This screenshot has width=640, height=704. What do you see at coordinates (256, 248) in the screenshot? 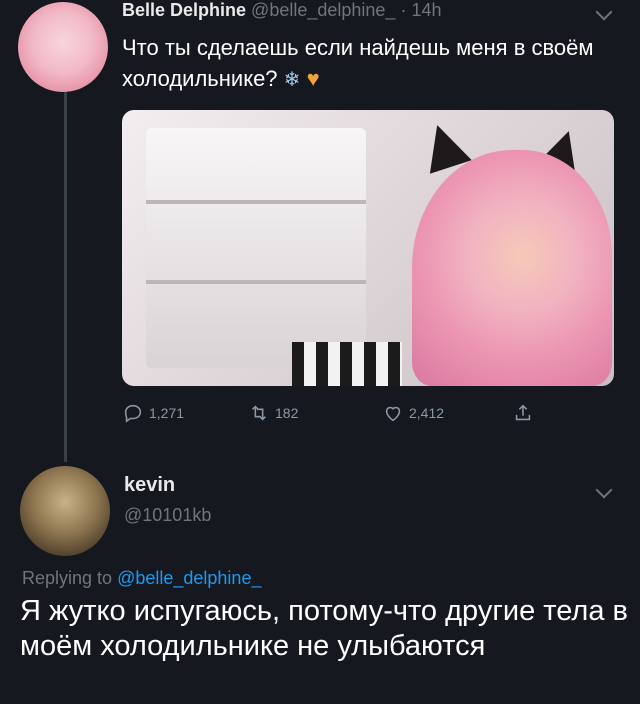
I see `fridge-interior` at bounding box center [256, 248].